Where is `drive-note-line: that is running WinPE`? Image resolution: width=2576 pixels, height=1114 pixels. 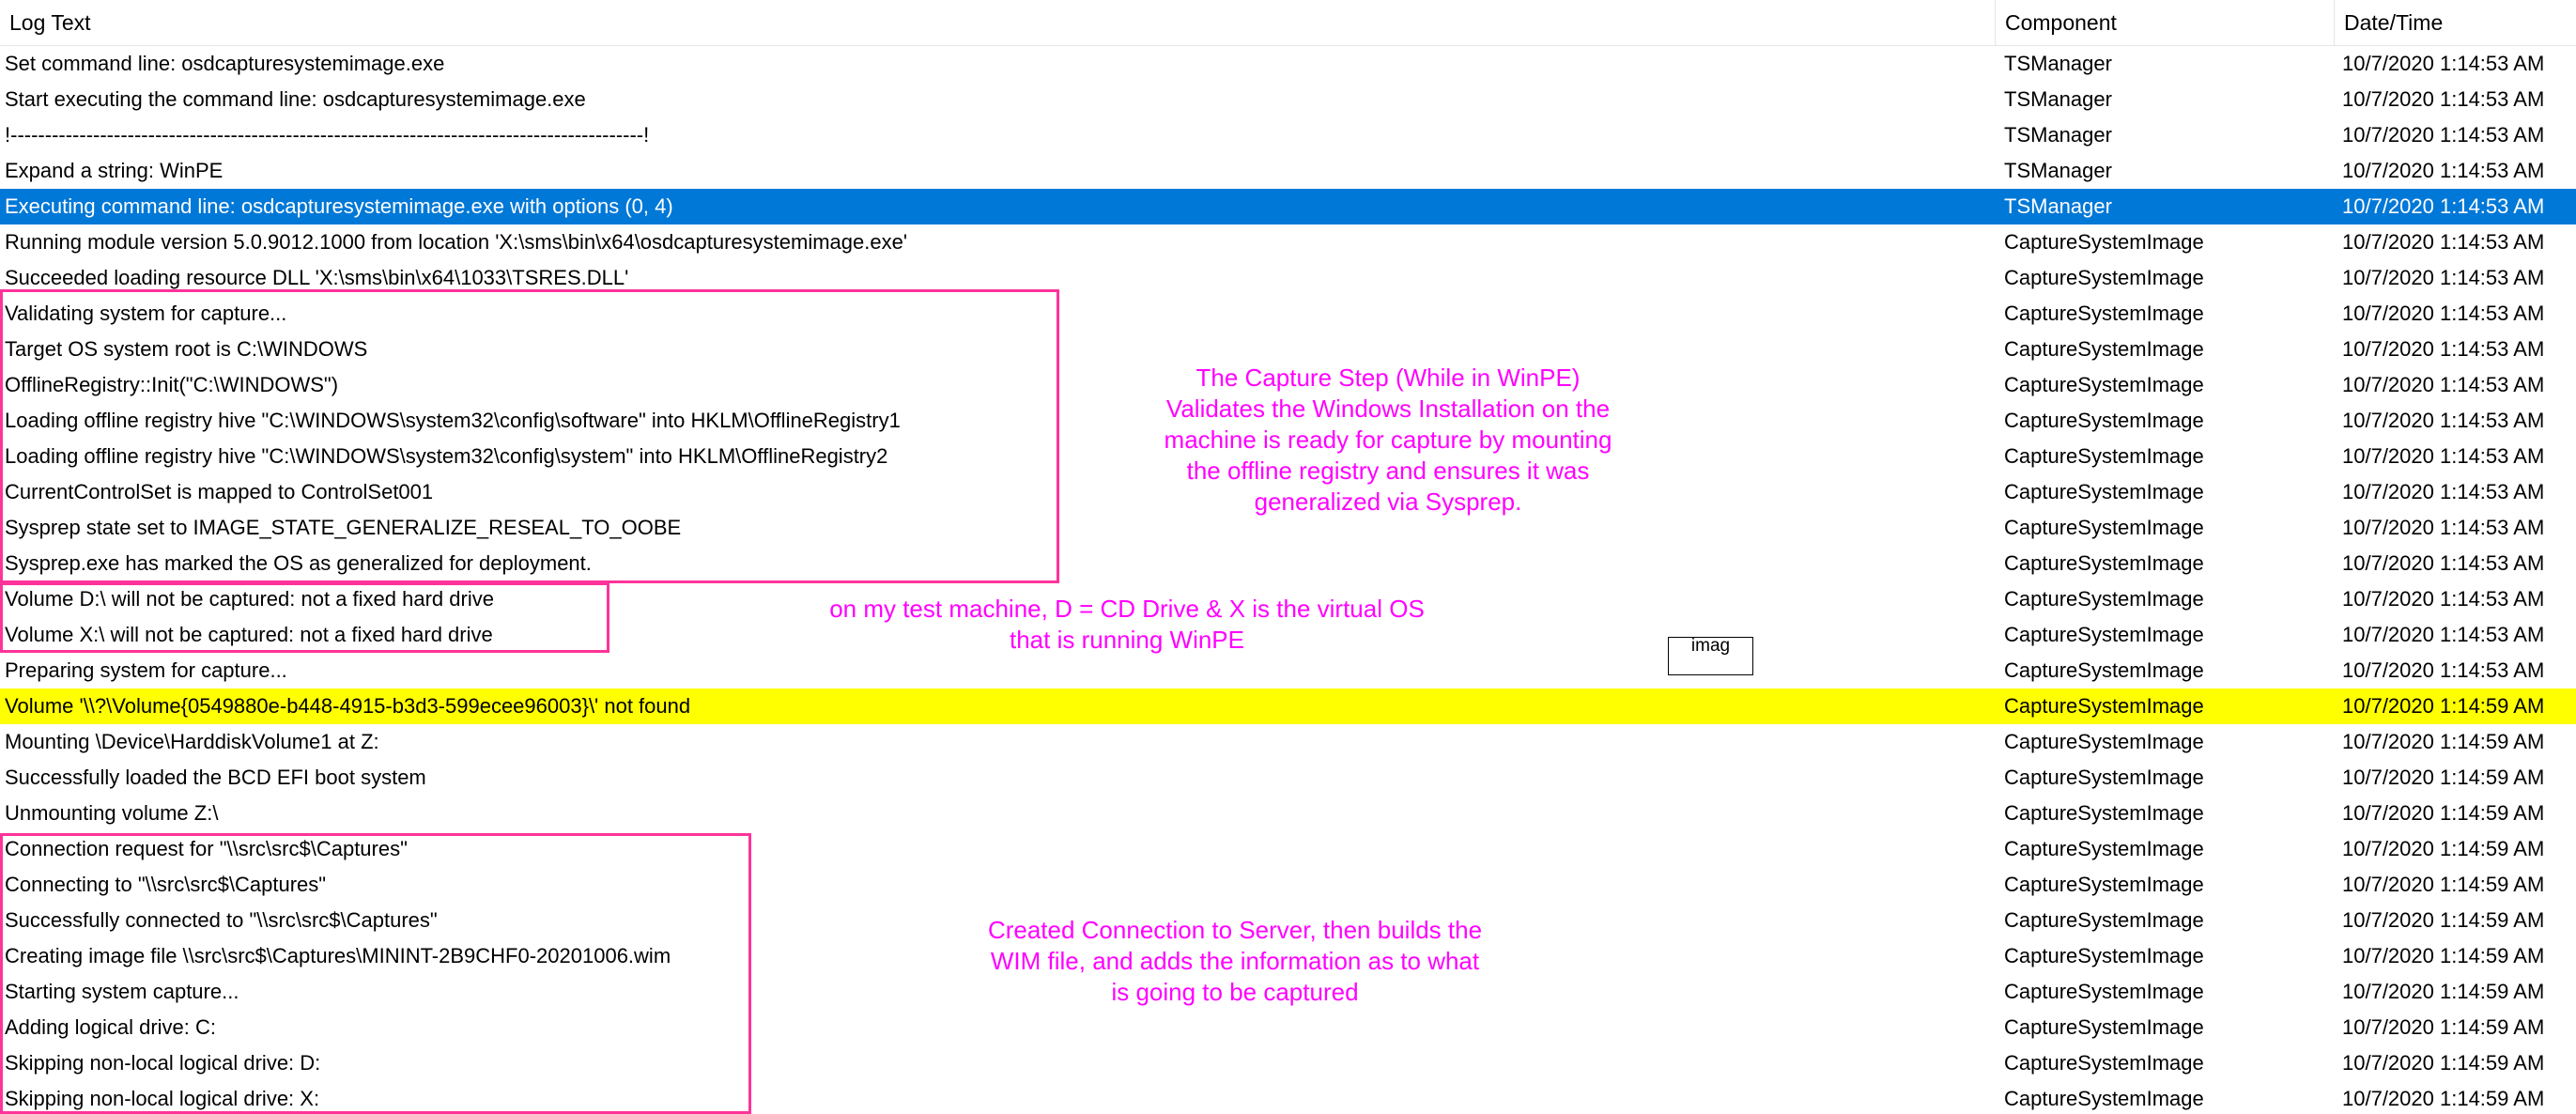 drive-note-line: that is running WinPE is located at coordinates (1126, 640).